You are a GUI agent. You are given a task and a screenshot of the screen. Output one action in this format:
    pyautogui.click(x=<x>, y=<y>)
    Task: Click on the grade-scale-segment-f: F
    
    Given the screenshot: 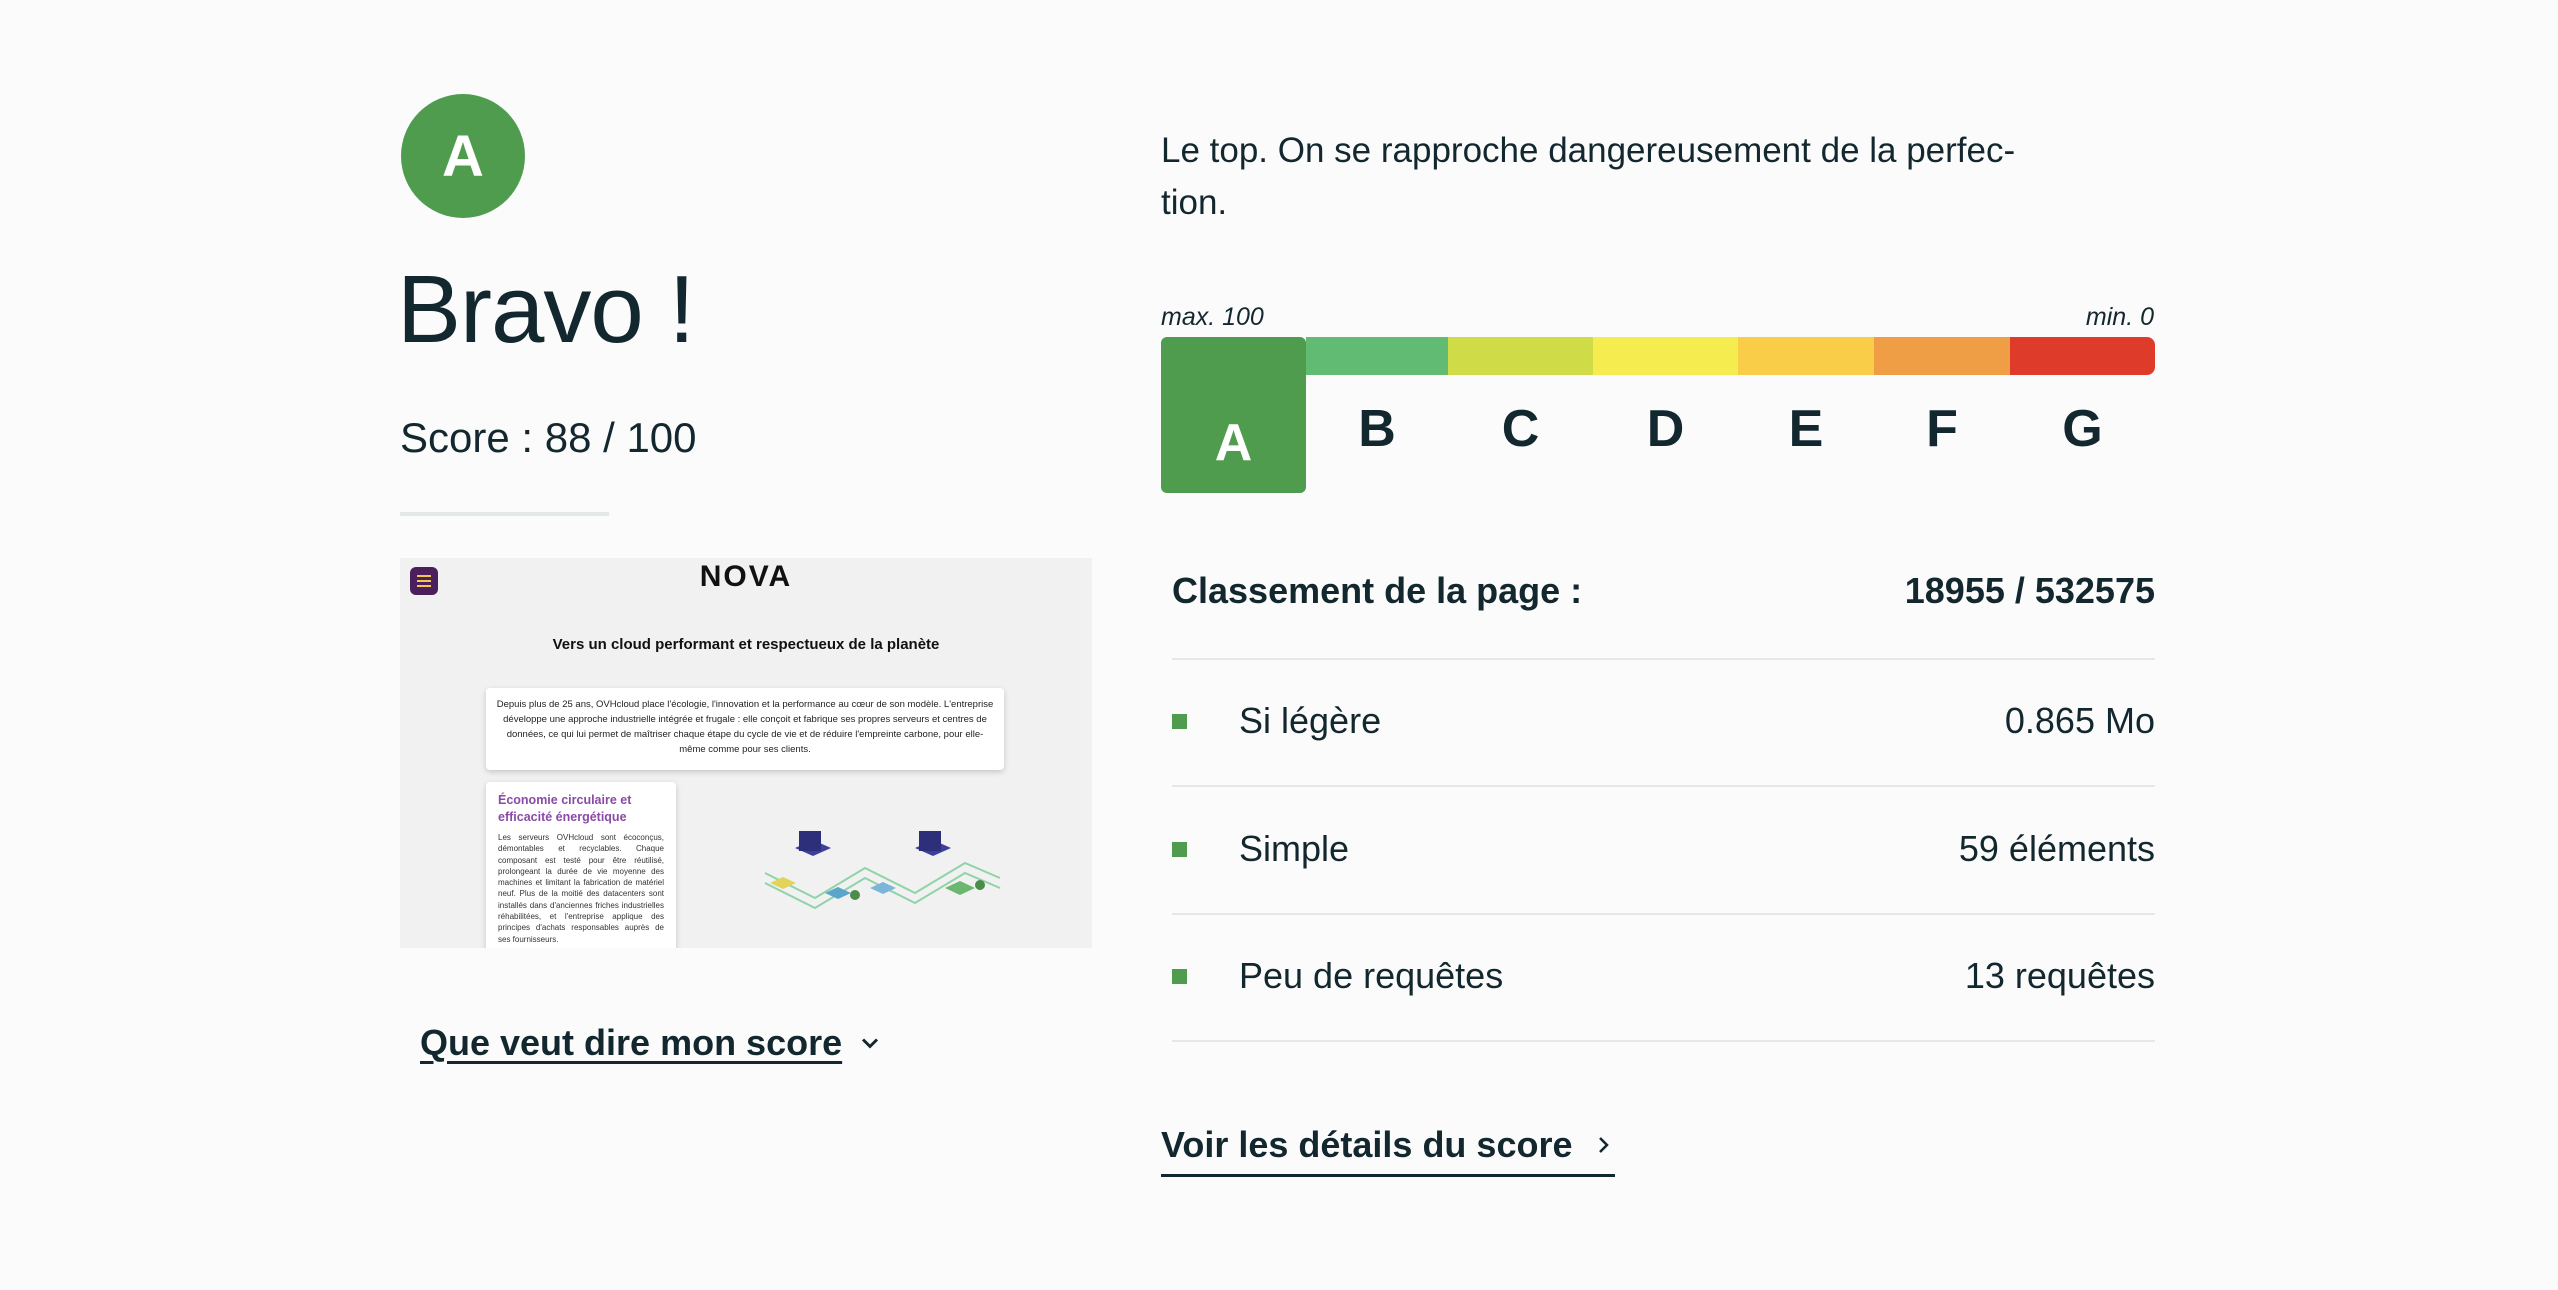 What is the action you would take?
    pyautogui.click(x=1942, y=396)
    